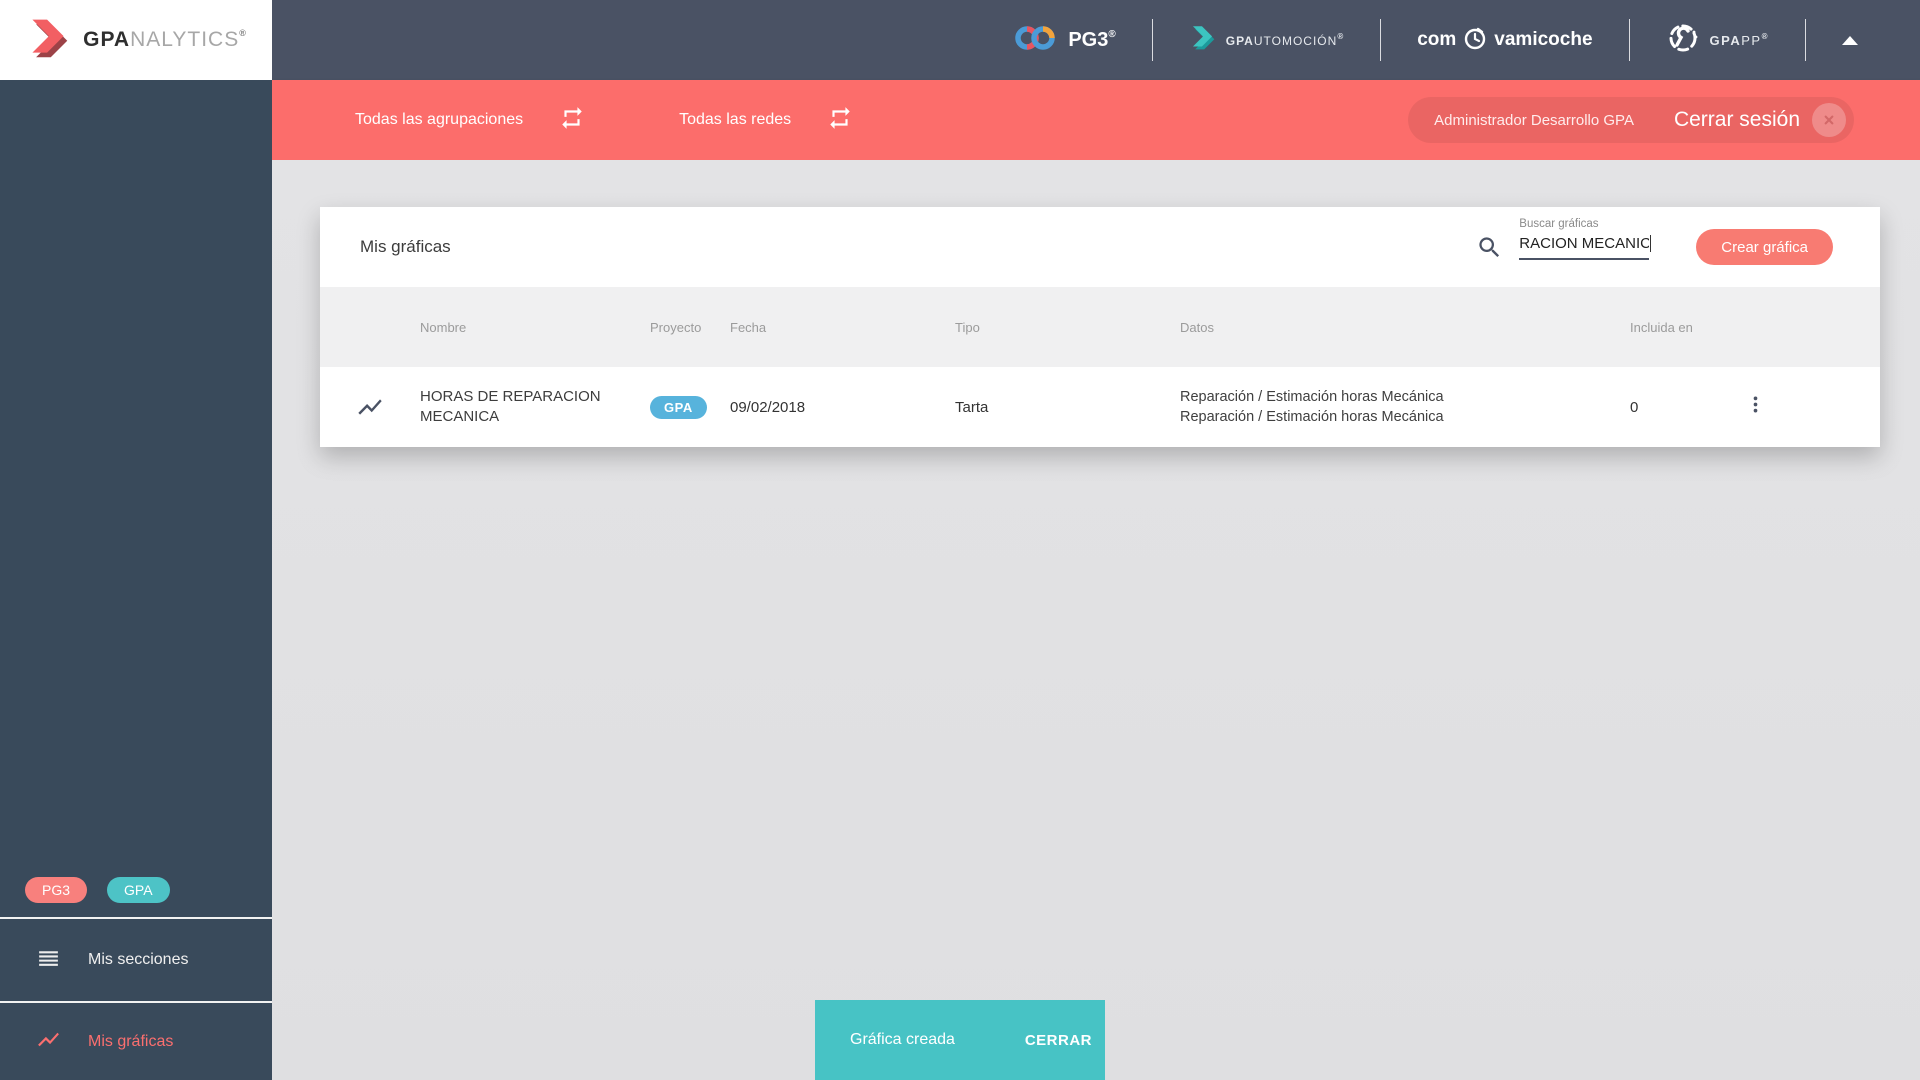 This screenshot has width=1920, height=1080. What do you see at coordinates (443, 327) in the screenshot?
I see `column-header-nombre: Nombre` at bounding box center [443, 327].